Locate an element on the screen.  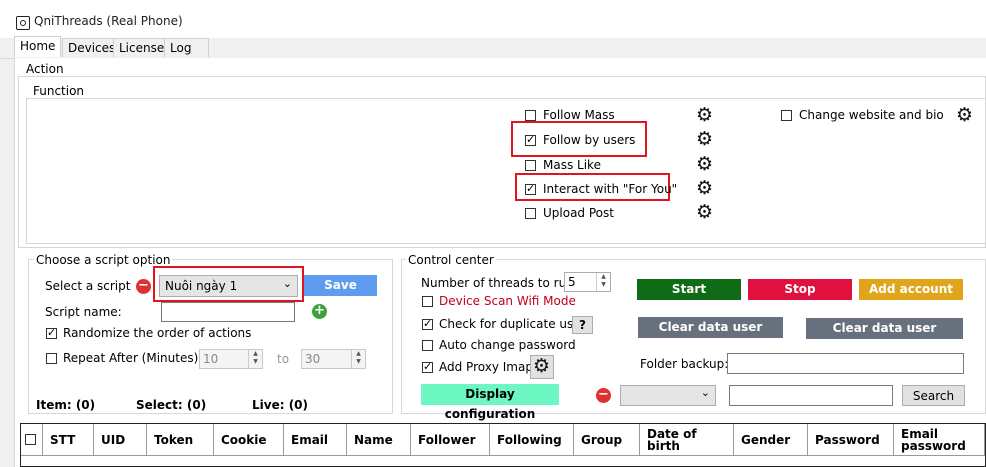
display-configuration-button: Display configuration is located at coordinates (490, 402).